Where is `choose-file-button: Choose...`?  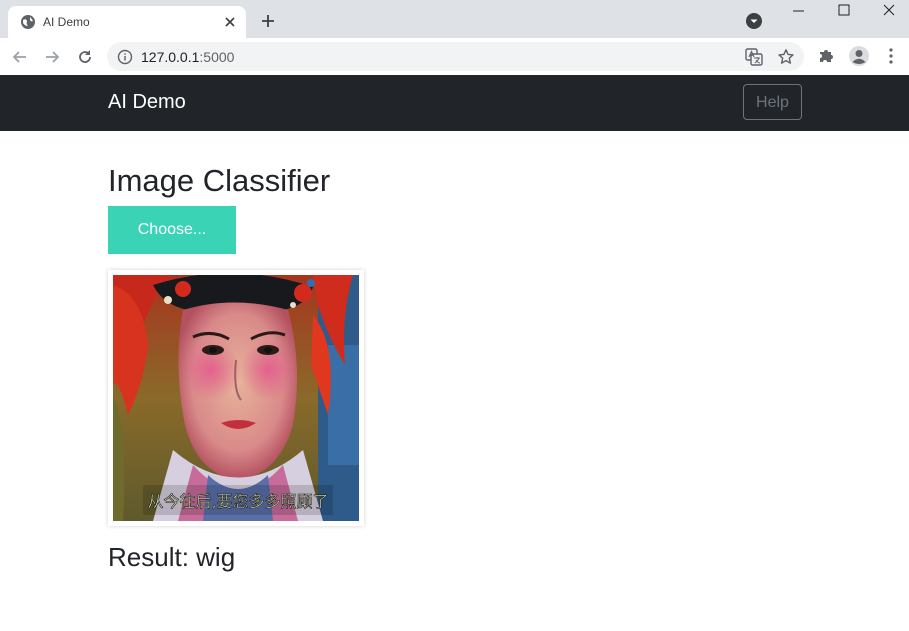 choose-file-button: Choose... is located at coordinates (172, 230).